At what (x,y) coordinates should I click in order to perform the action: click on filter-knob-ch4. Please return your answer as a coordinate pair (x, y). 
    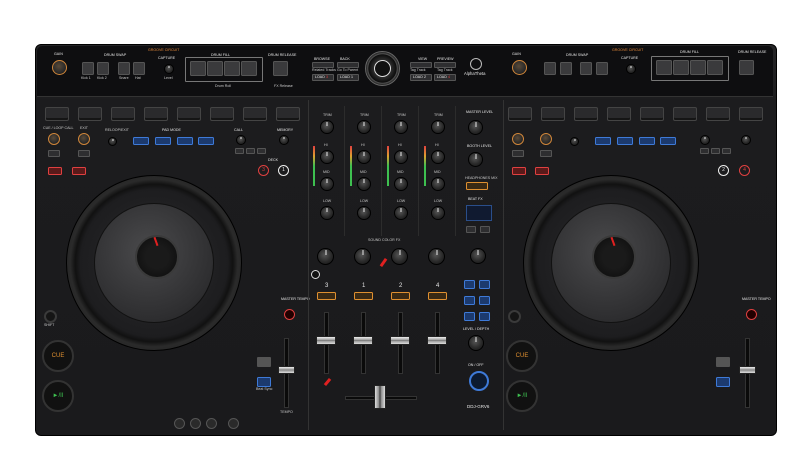
    Looking at the image, I should click on (436, 256).